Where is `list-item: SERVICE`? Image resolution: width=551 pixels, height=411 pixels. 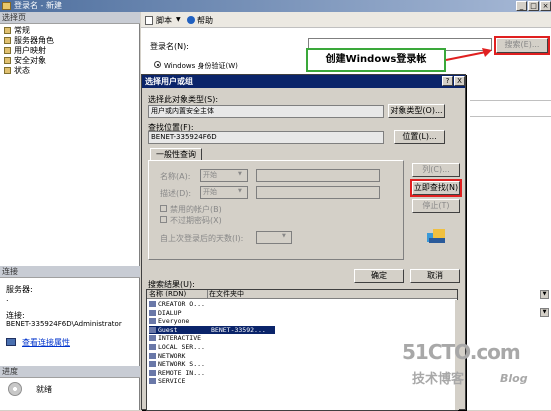 list-item: SERVICE is located at coordinates (229, 381).